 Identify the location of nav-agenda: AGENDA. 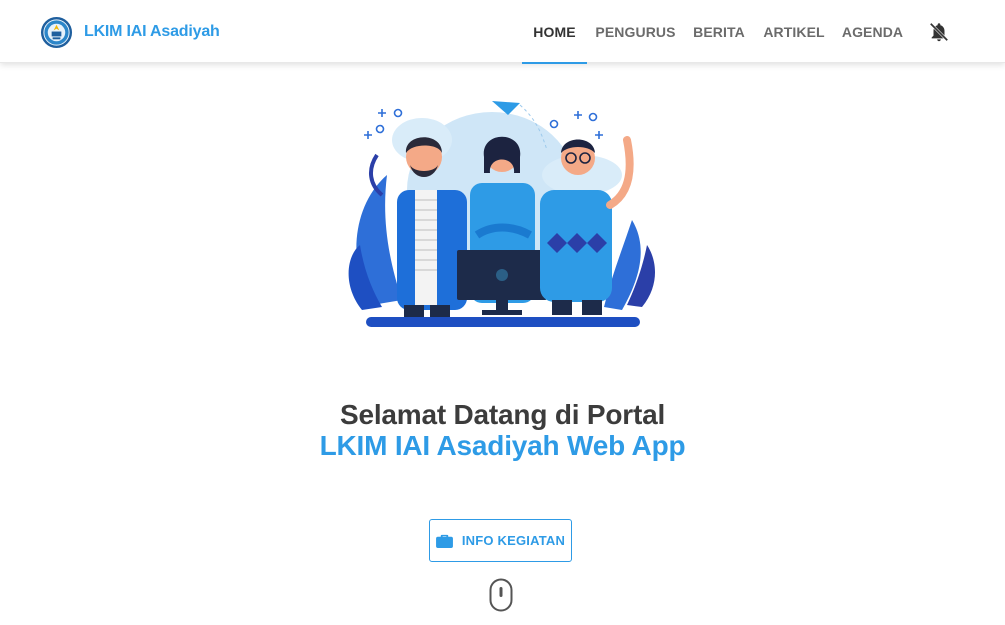
(872, 31).